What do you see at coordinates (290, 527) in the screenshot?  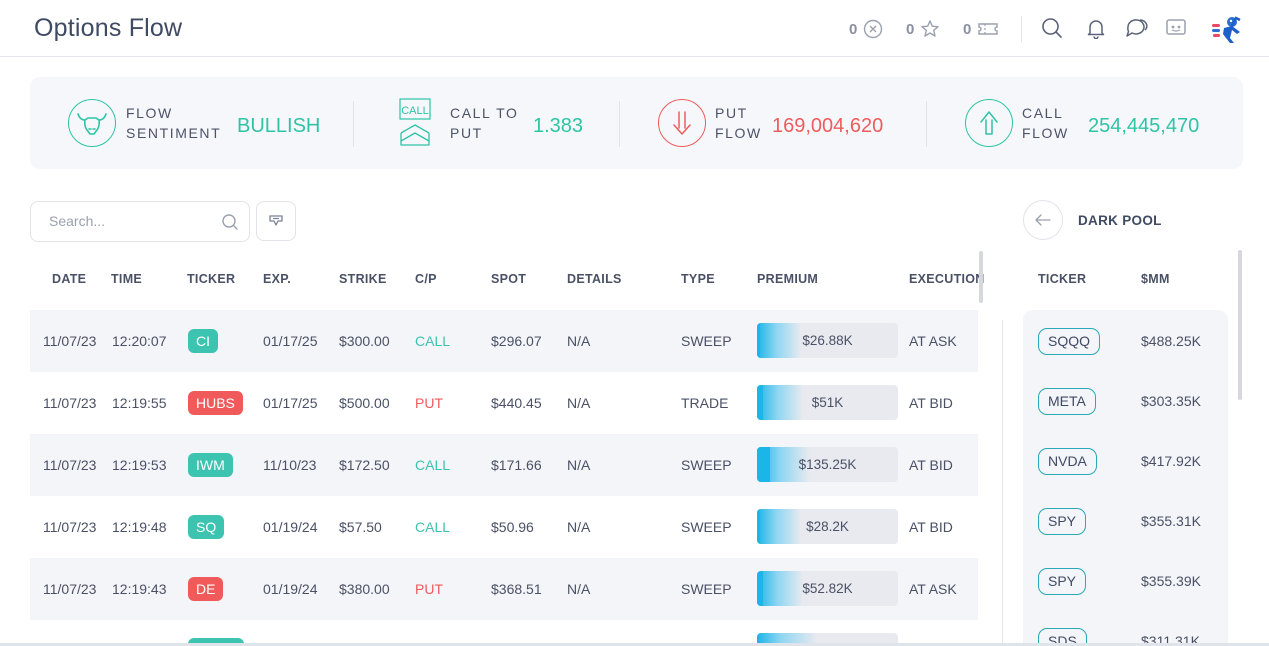 I see `cell-expiration: 01/19/24` at bounding box center [290, 527].